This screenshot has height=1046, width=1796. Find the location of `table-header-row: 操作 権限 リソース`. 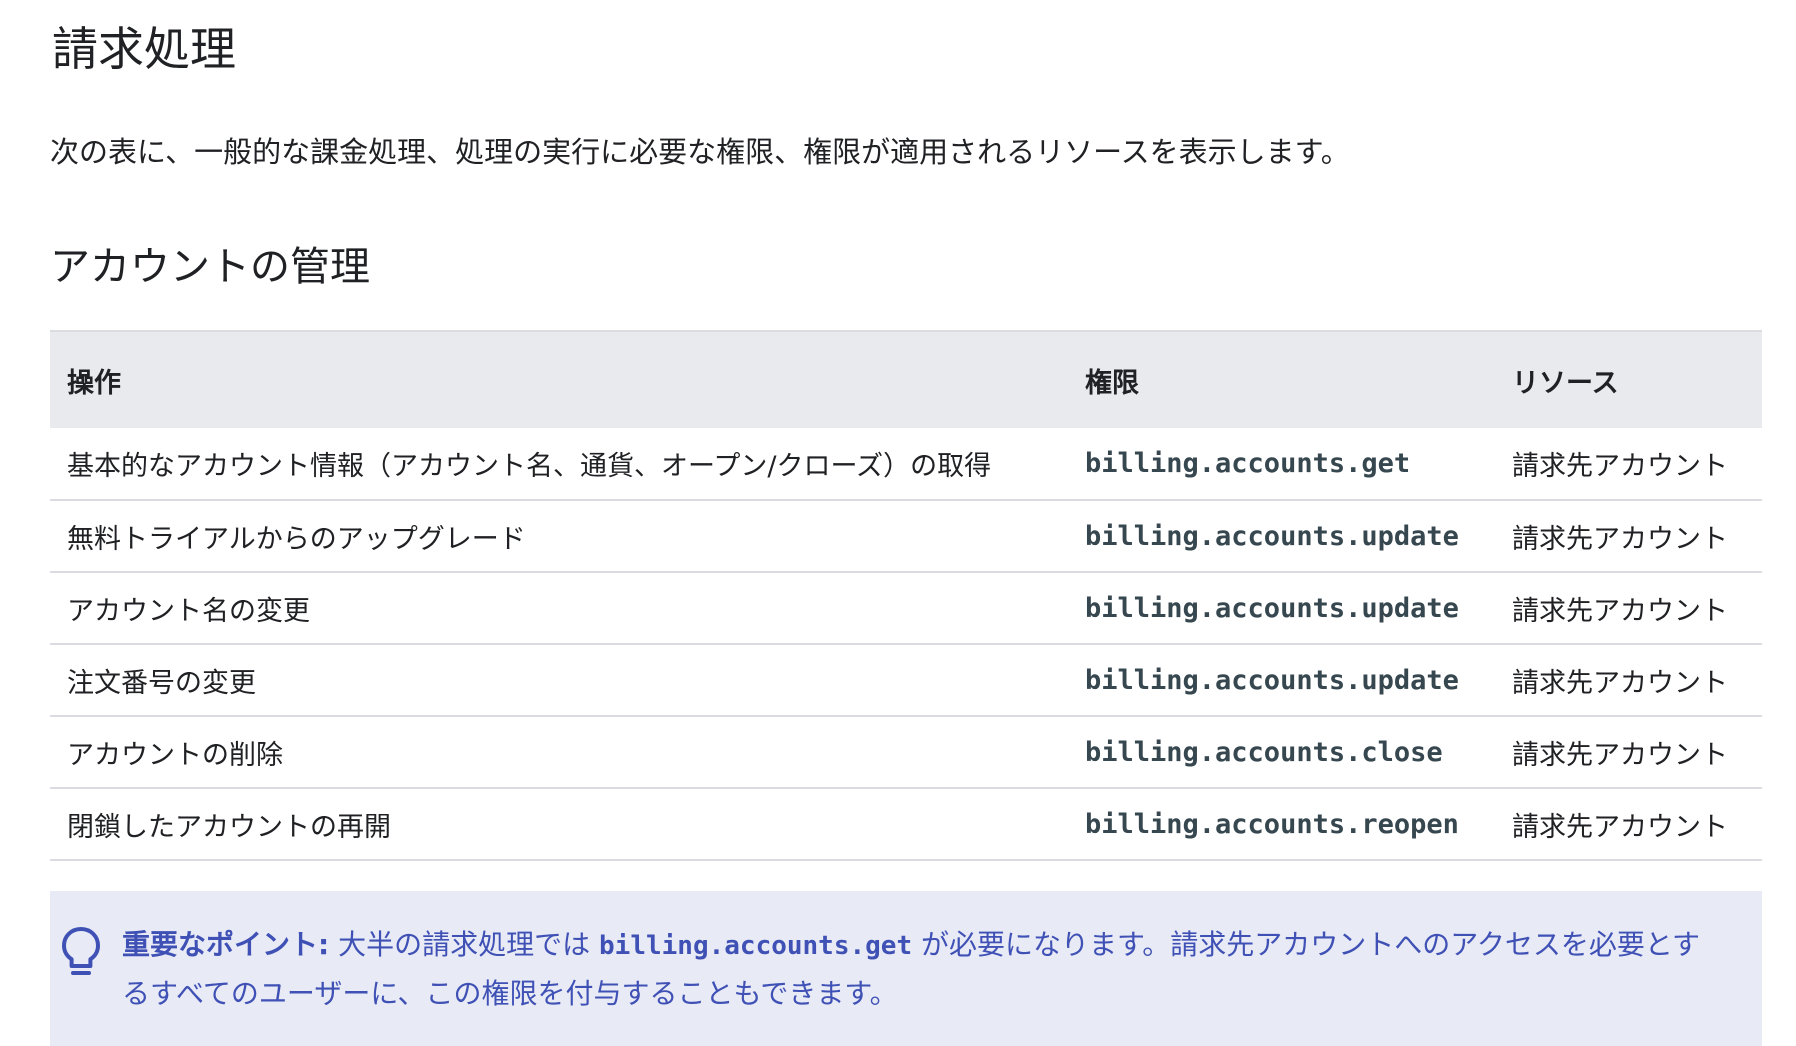

table-header-row: 操作 権限 リソース is located at coordinates (906, 379).